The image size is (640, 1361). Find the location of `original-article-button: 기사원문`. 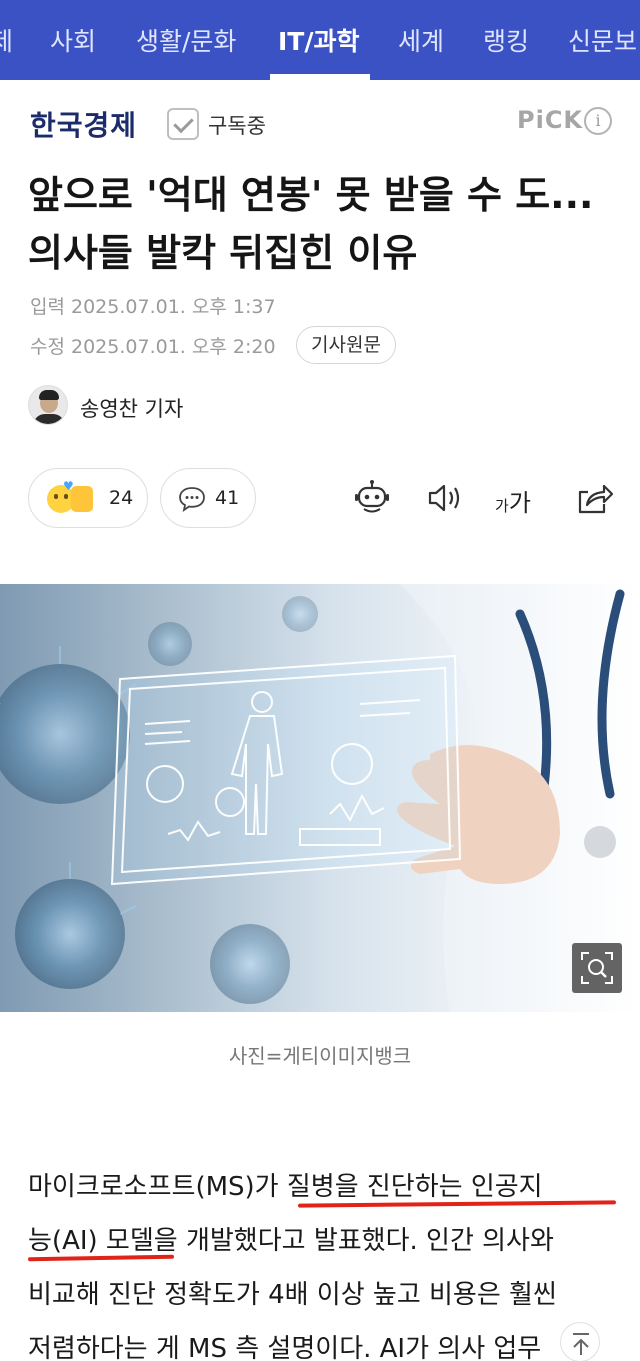

original-article-button: 기사원문 is located at coordinates (346, 345).